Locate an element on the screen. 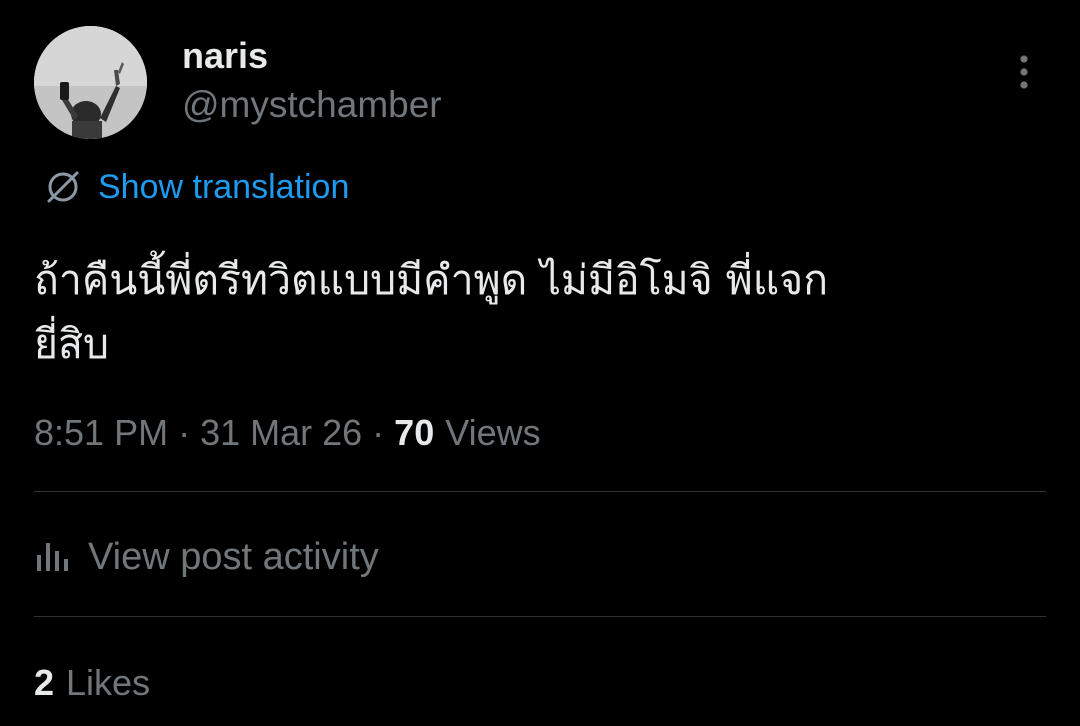  likes-link: 2 Likes is located at coordinates (92, 683).